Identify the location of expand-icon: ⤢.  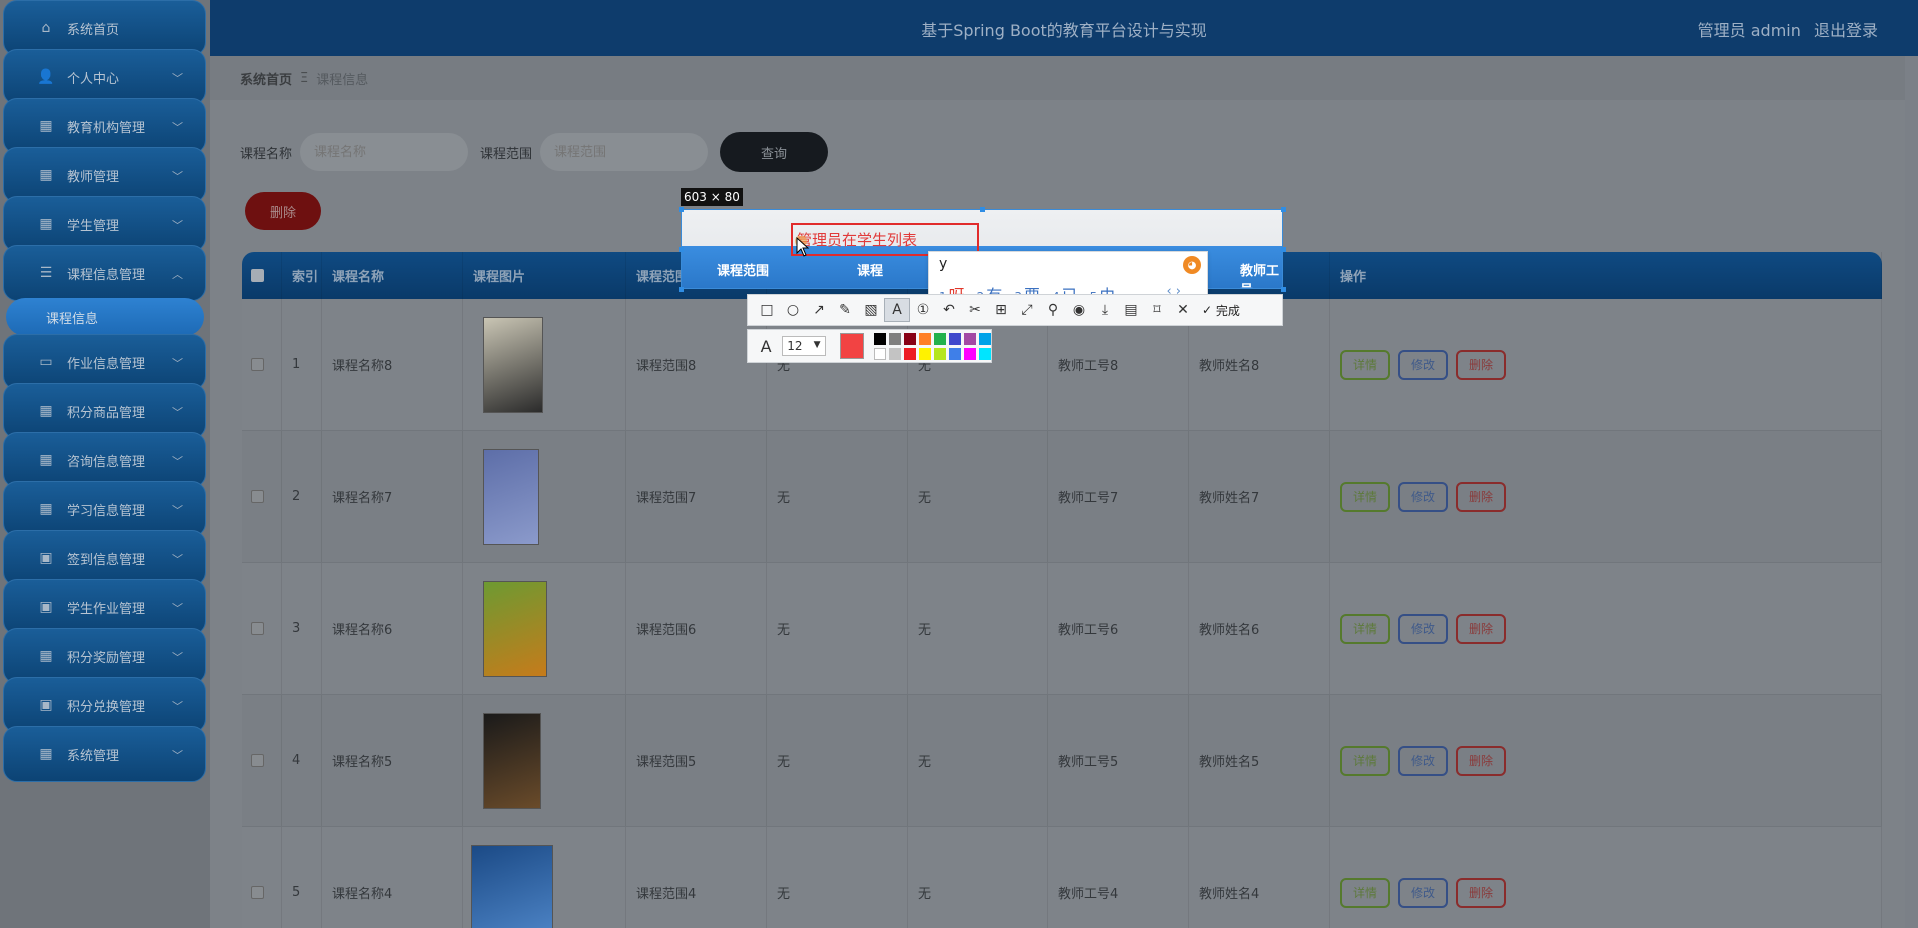
(1027, 310).